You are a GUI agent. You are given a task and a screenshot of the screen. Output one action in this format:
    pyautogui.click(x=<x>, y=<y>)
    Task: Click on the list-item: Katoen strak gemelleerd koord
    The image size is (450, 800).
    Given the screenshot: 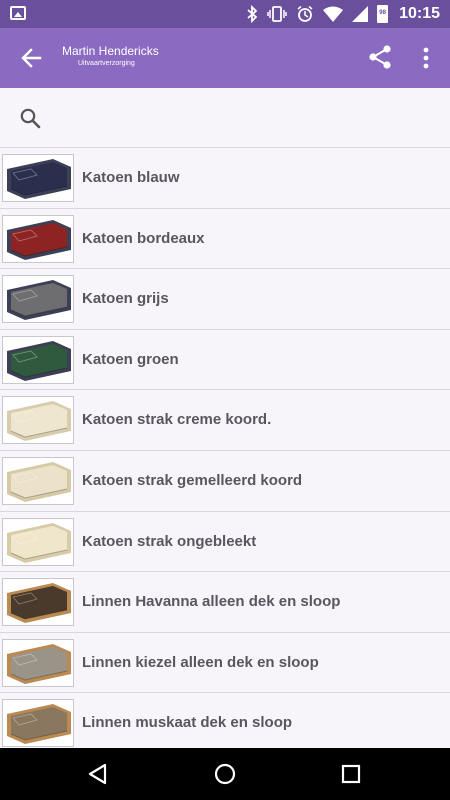 What is the action you would take?
    pyautogui.click(x=225, y=481)
    